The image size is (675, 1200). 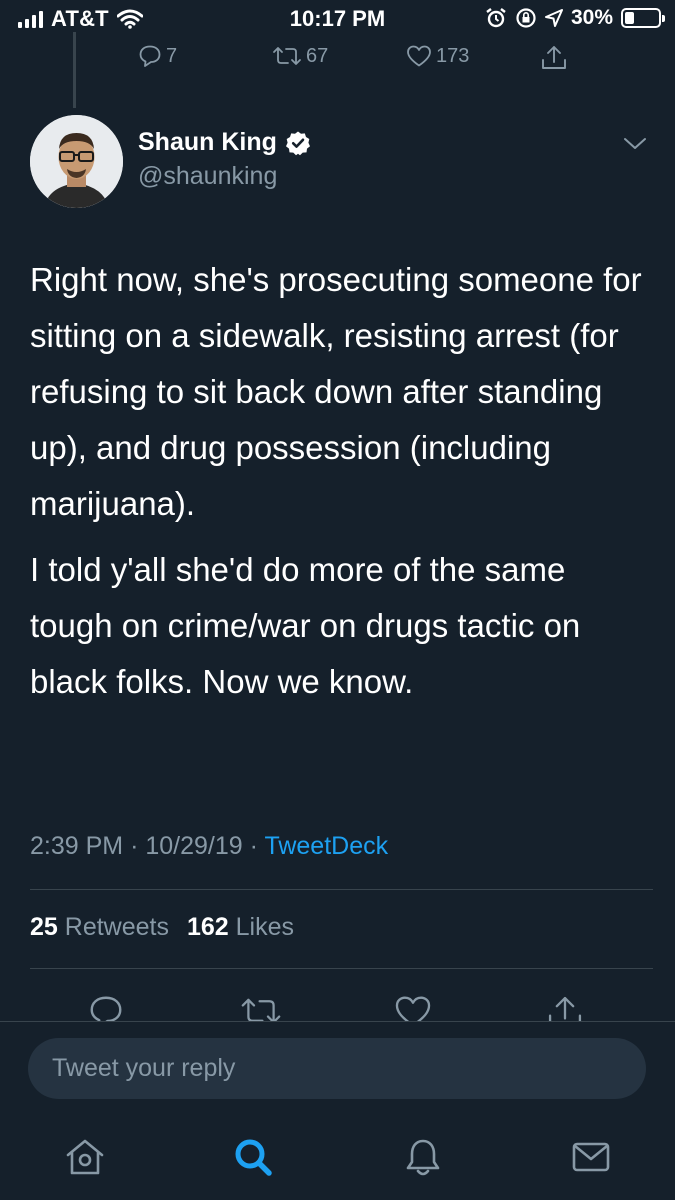 What do you see at coordinates (207, 927) in the screenshot?
I see `likes-count: 162` at bounding box center [207, 927].